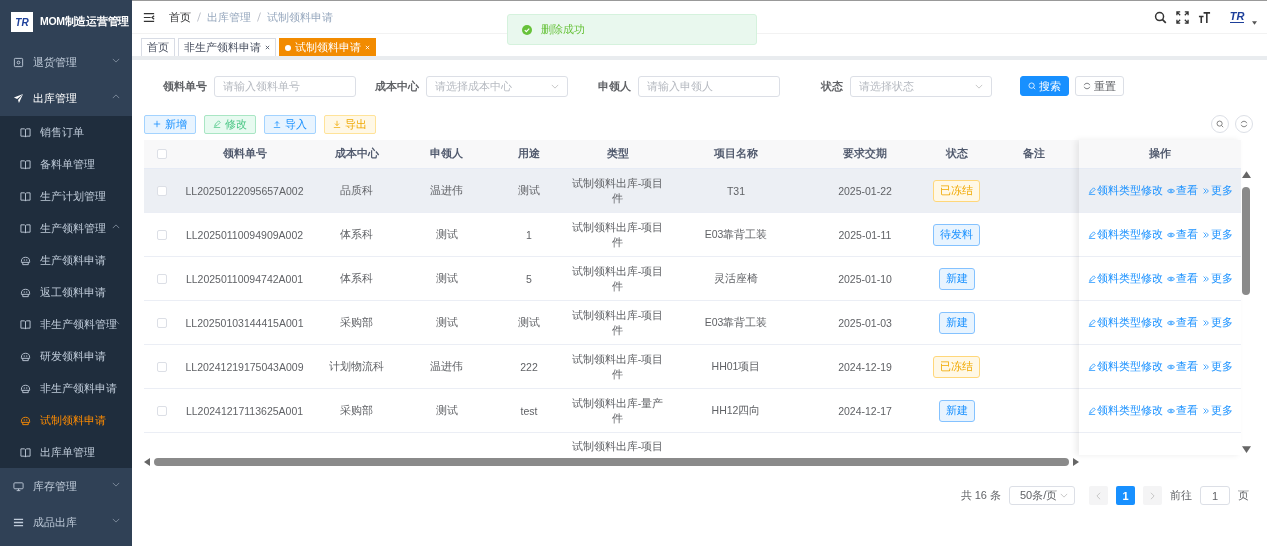  What do you see at coordinates (66, 164) in the screenshot?
I see `menu-item: 备料单管理` at bounding box center [66, 164].